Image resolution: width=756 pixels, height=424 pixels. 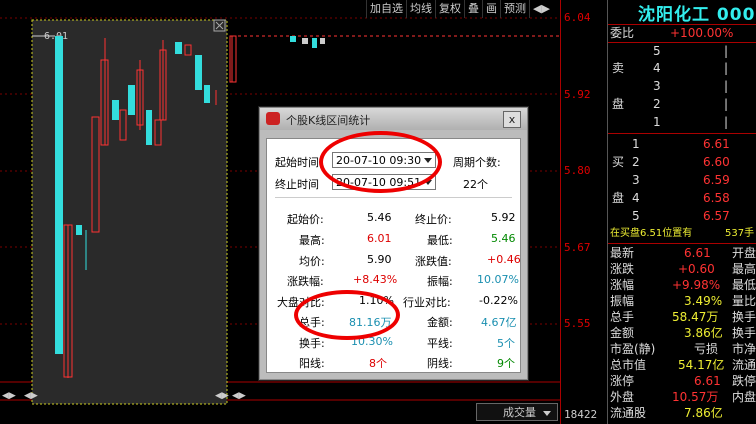 What do you see at coordinates (657, 68) in the screenshot?
I see `sell-level: 4` at bounding box center [657, 68].